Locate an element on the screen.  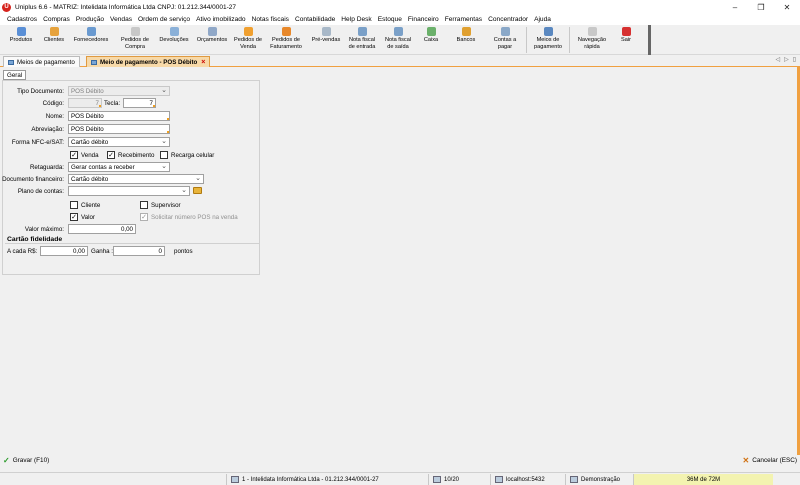
tecla-field: 7 is located at coordinates (139, 103).